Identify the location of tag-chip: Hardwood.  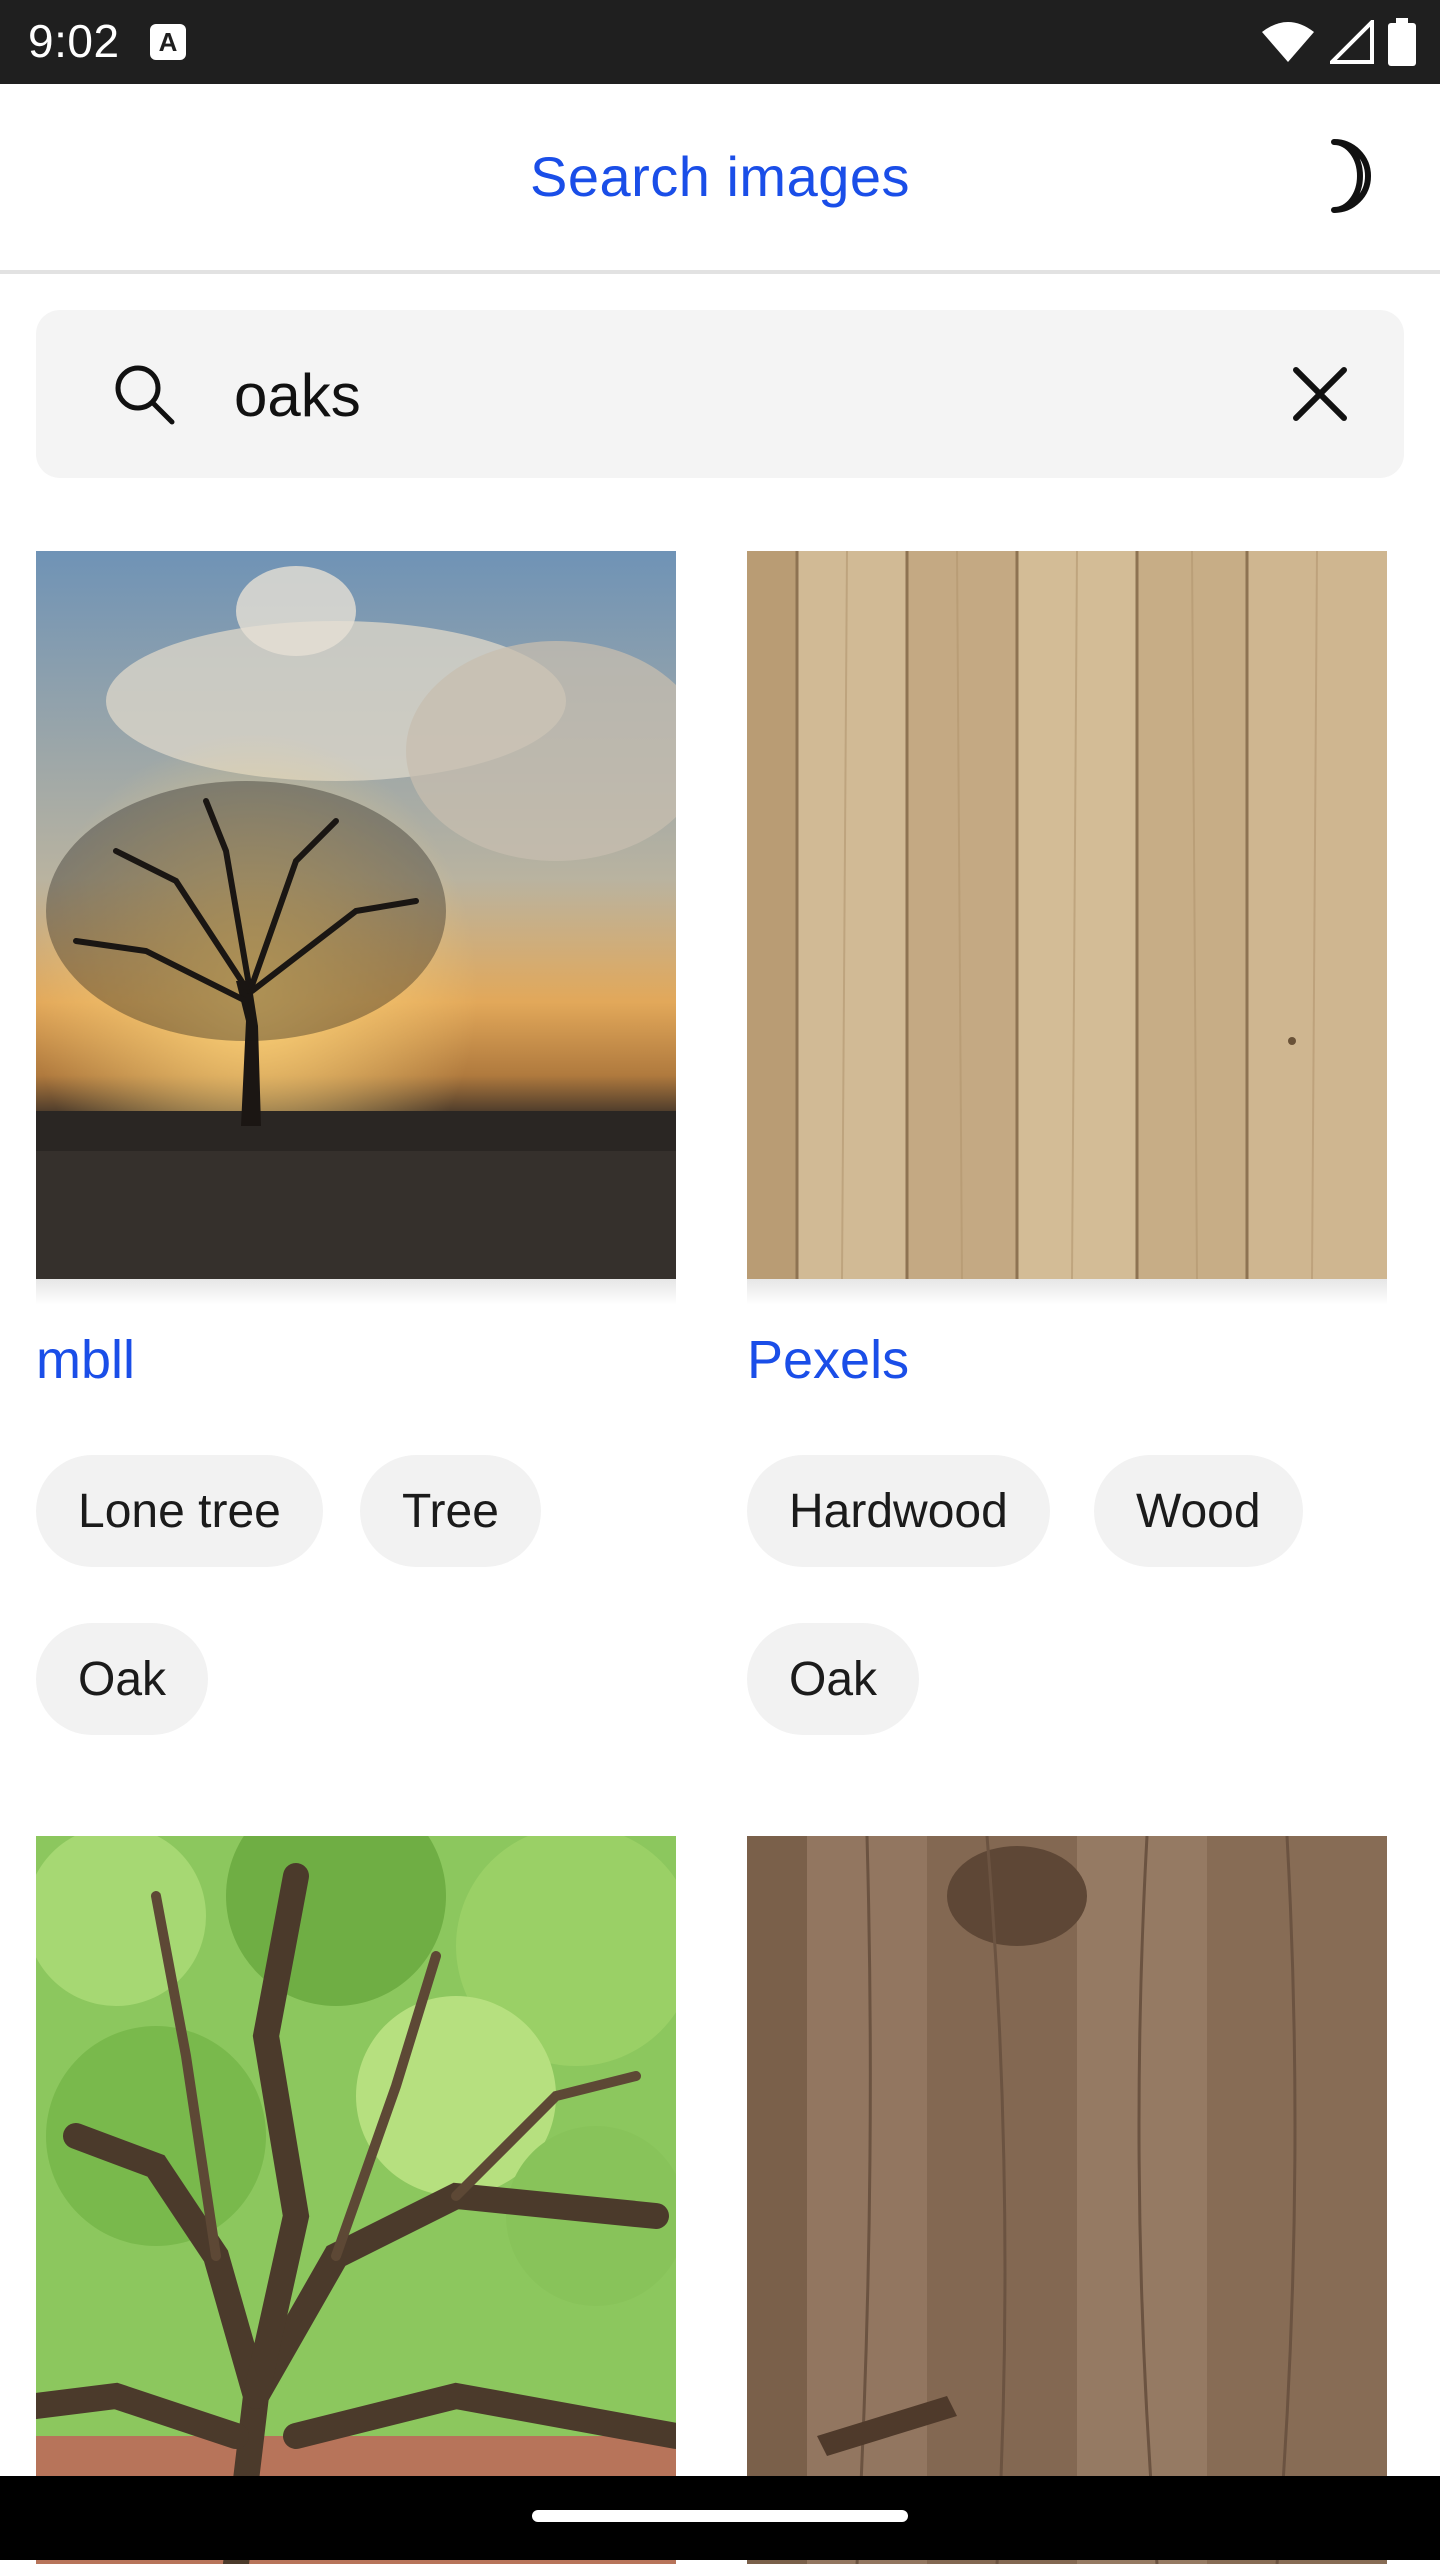
(898, 1511).